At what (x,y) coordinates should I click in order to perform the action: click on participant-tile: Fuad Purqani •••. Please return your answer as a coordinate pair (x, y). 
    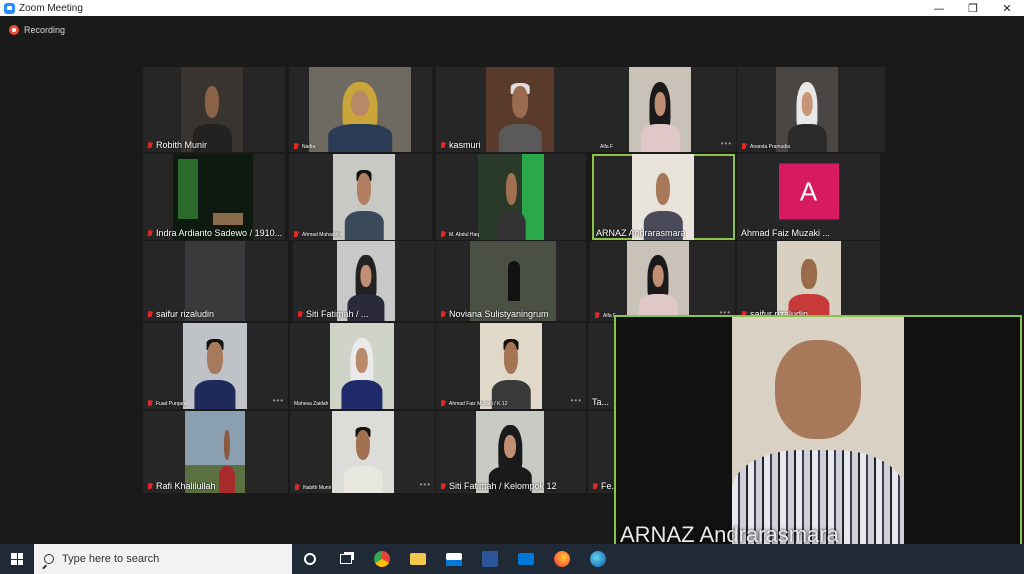
    Looking at the image, I should click on (215, 366).